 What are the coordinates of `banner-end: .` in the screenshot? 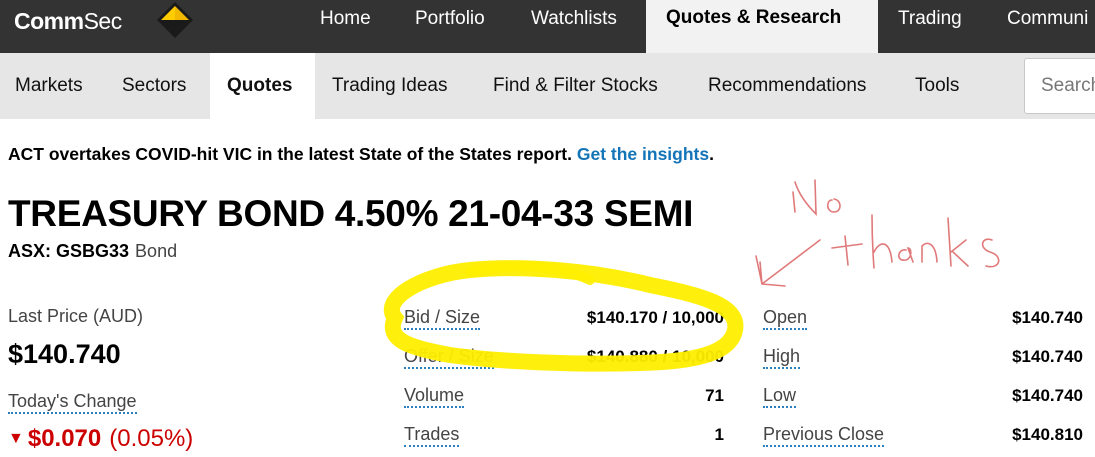 It's located at (711, 154).